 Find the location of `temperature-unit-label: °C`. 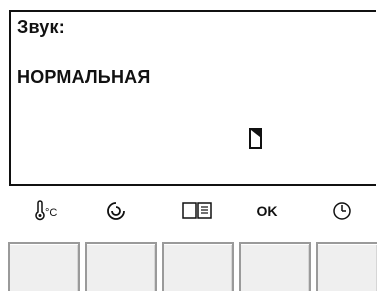

temperature-unit-label: °C is located at coordinates (51, 213).